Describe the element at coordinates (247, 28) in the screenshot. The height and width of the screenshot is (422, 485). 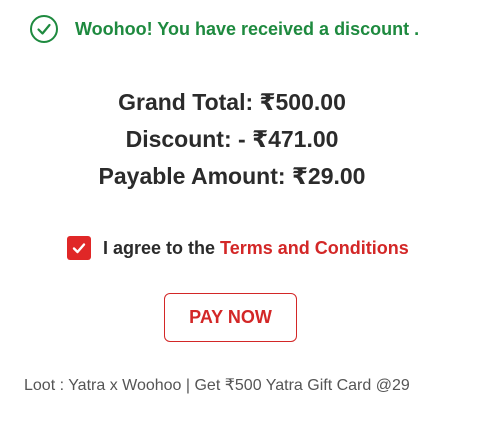
I see `discount-success-message: Woohoo! You have received a discount .` at that location.